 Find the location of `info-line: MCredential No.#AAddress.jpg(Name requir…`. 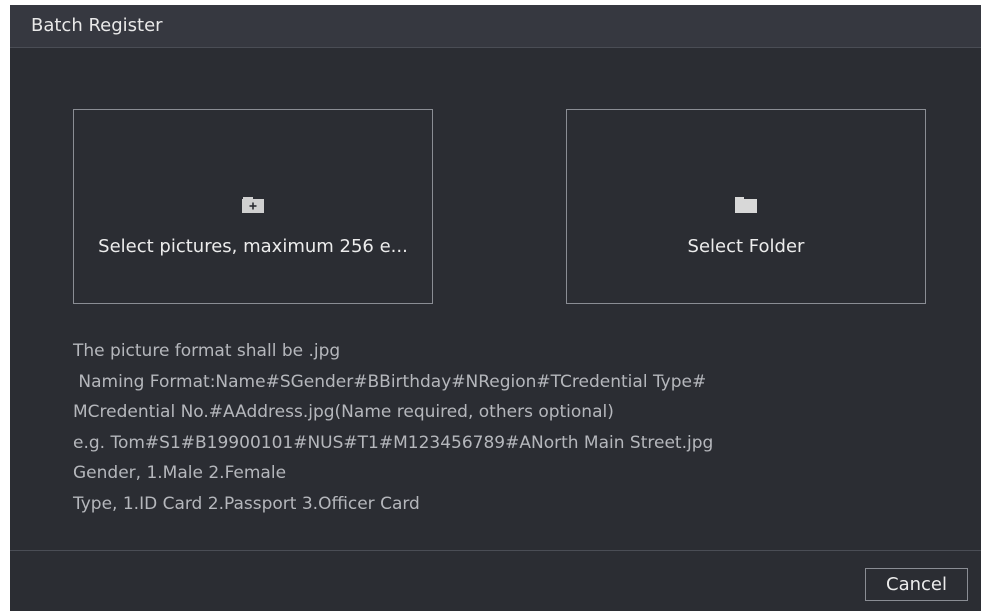

info-line: MCredential No.#AAddress.jpg(Name requir… is located at coordinates (343, 412).